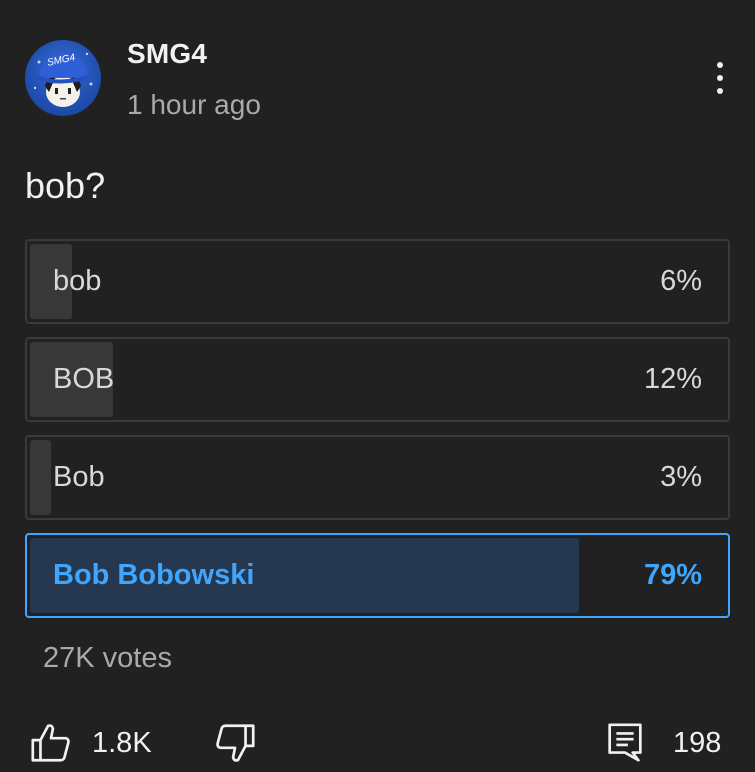 Image resolution: width=755 pixels, height=772 pixels. Describe the element at coordinates (663, 743) in the screenshot. I see `comments-button: 198` at that location.